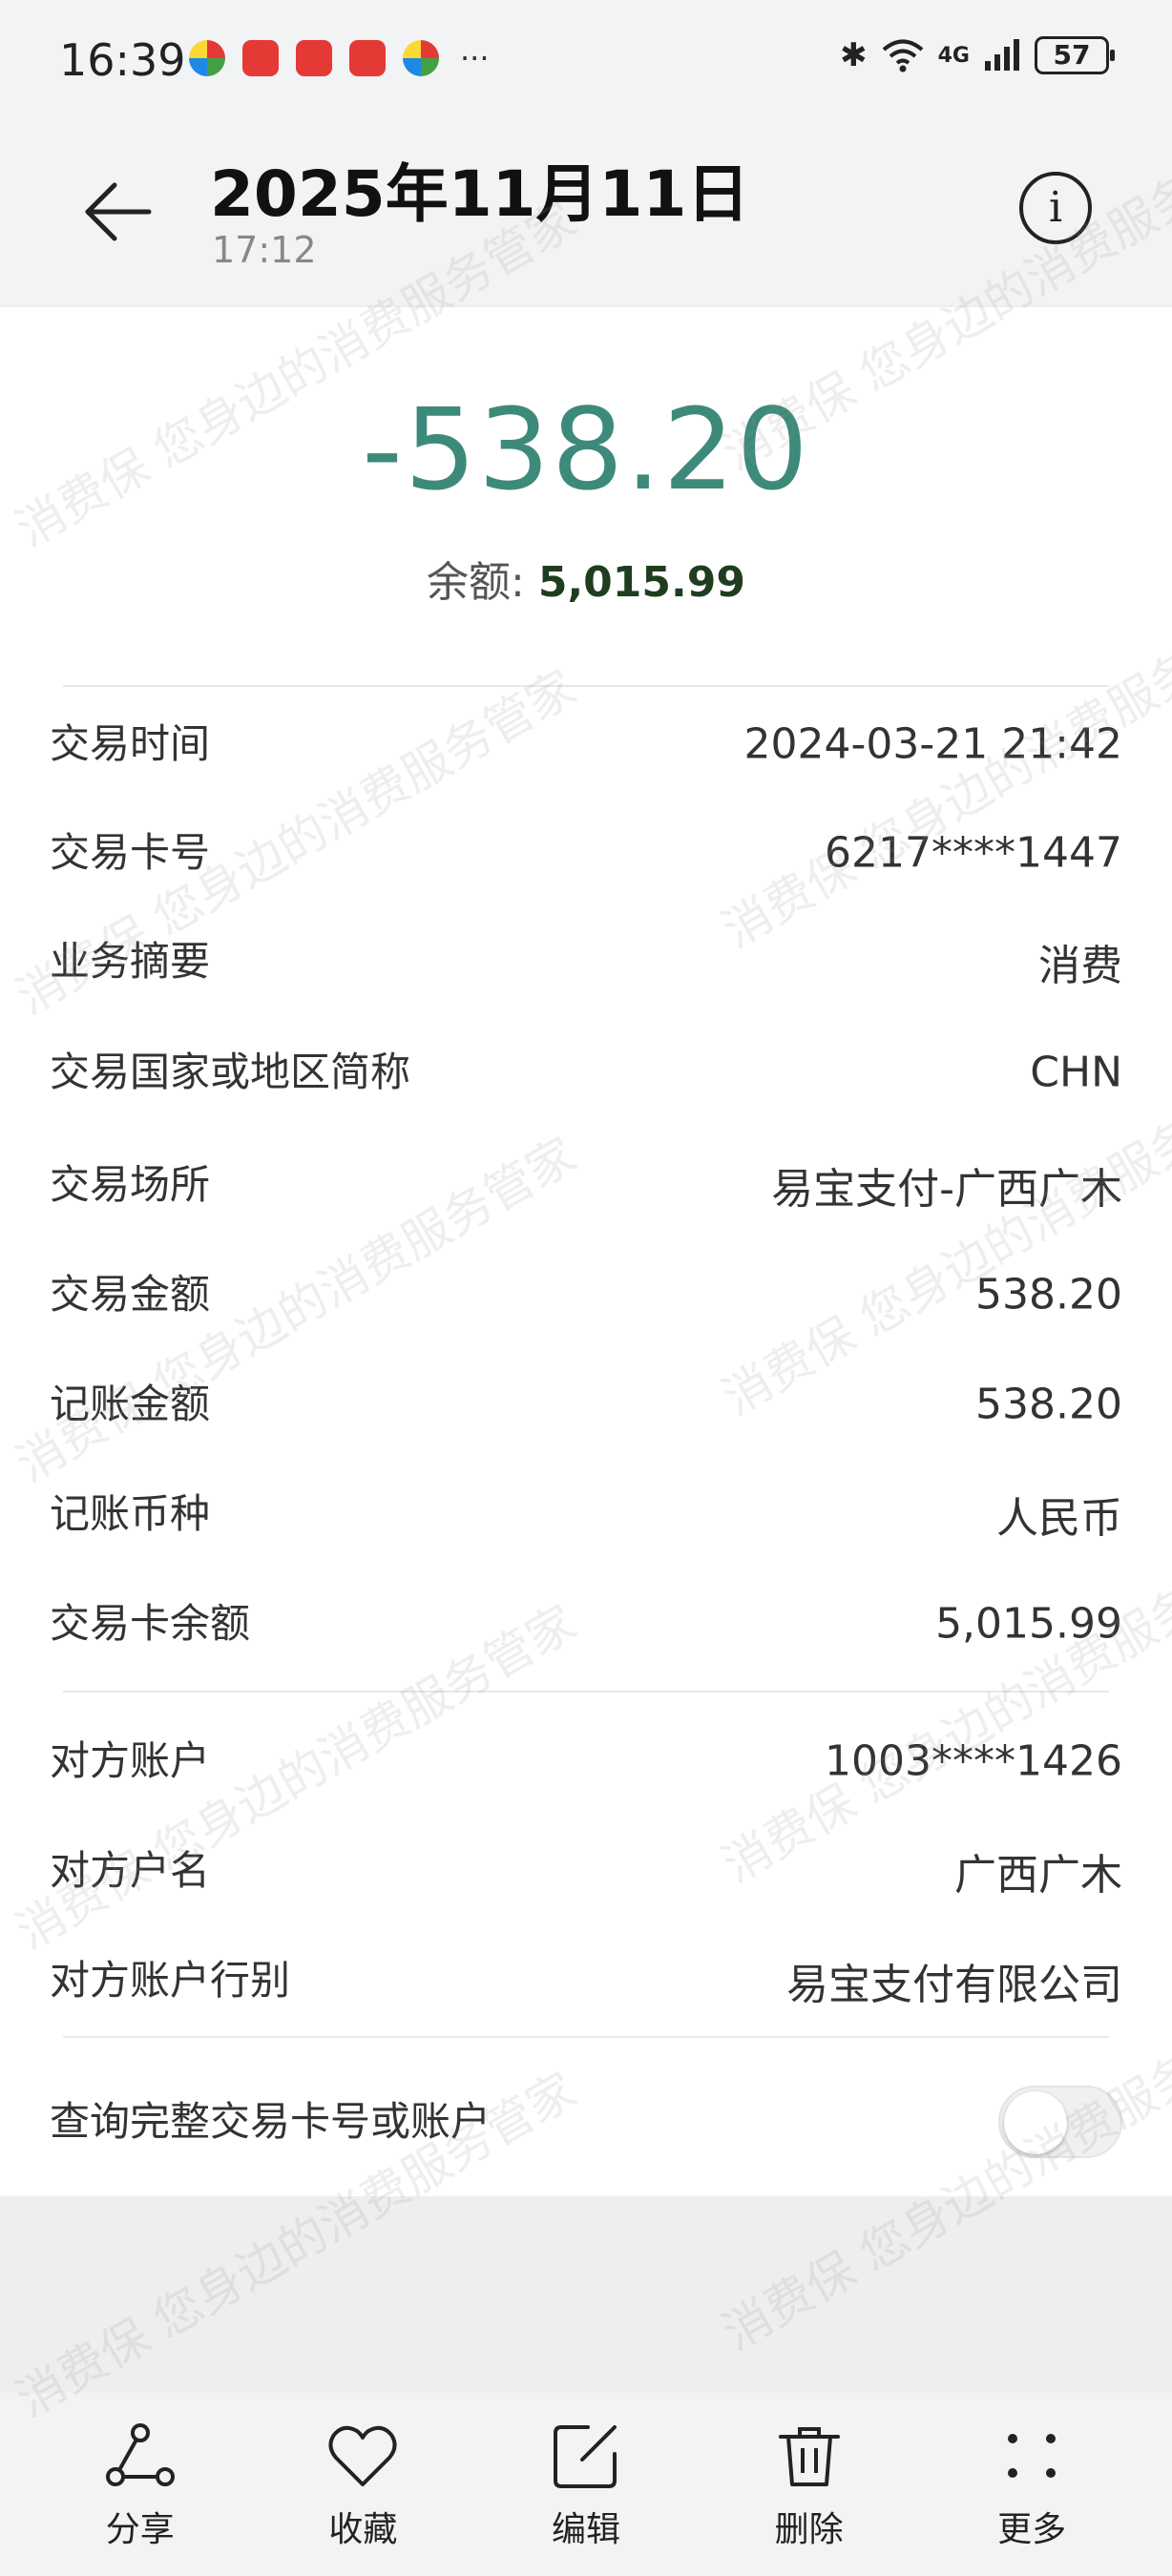 The width and height of the screenshot is (1172, 2576). What do you see at coordinates (130, 743) in the screenshot?
I see `detail-label: 交易时间` at bounding box center [130, 743].